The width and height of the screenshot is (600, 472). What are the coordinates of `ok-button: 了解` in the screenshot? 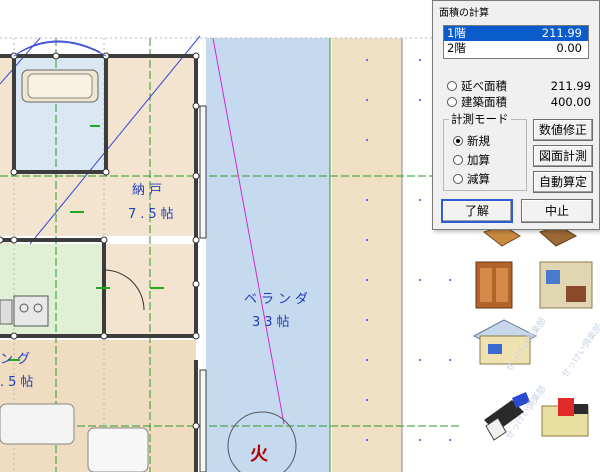 It's located at (477, 211).